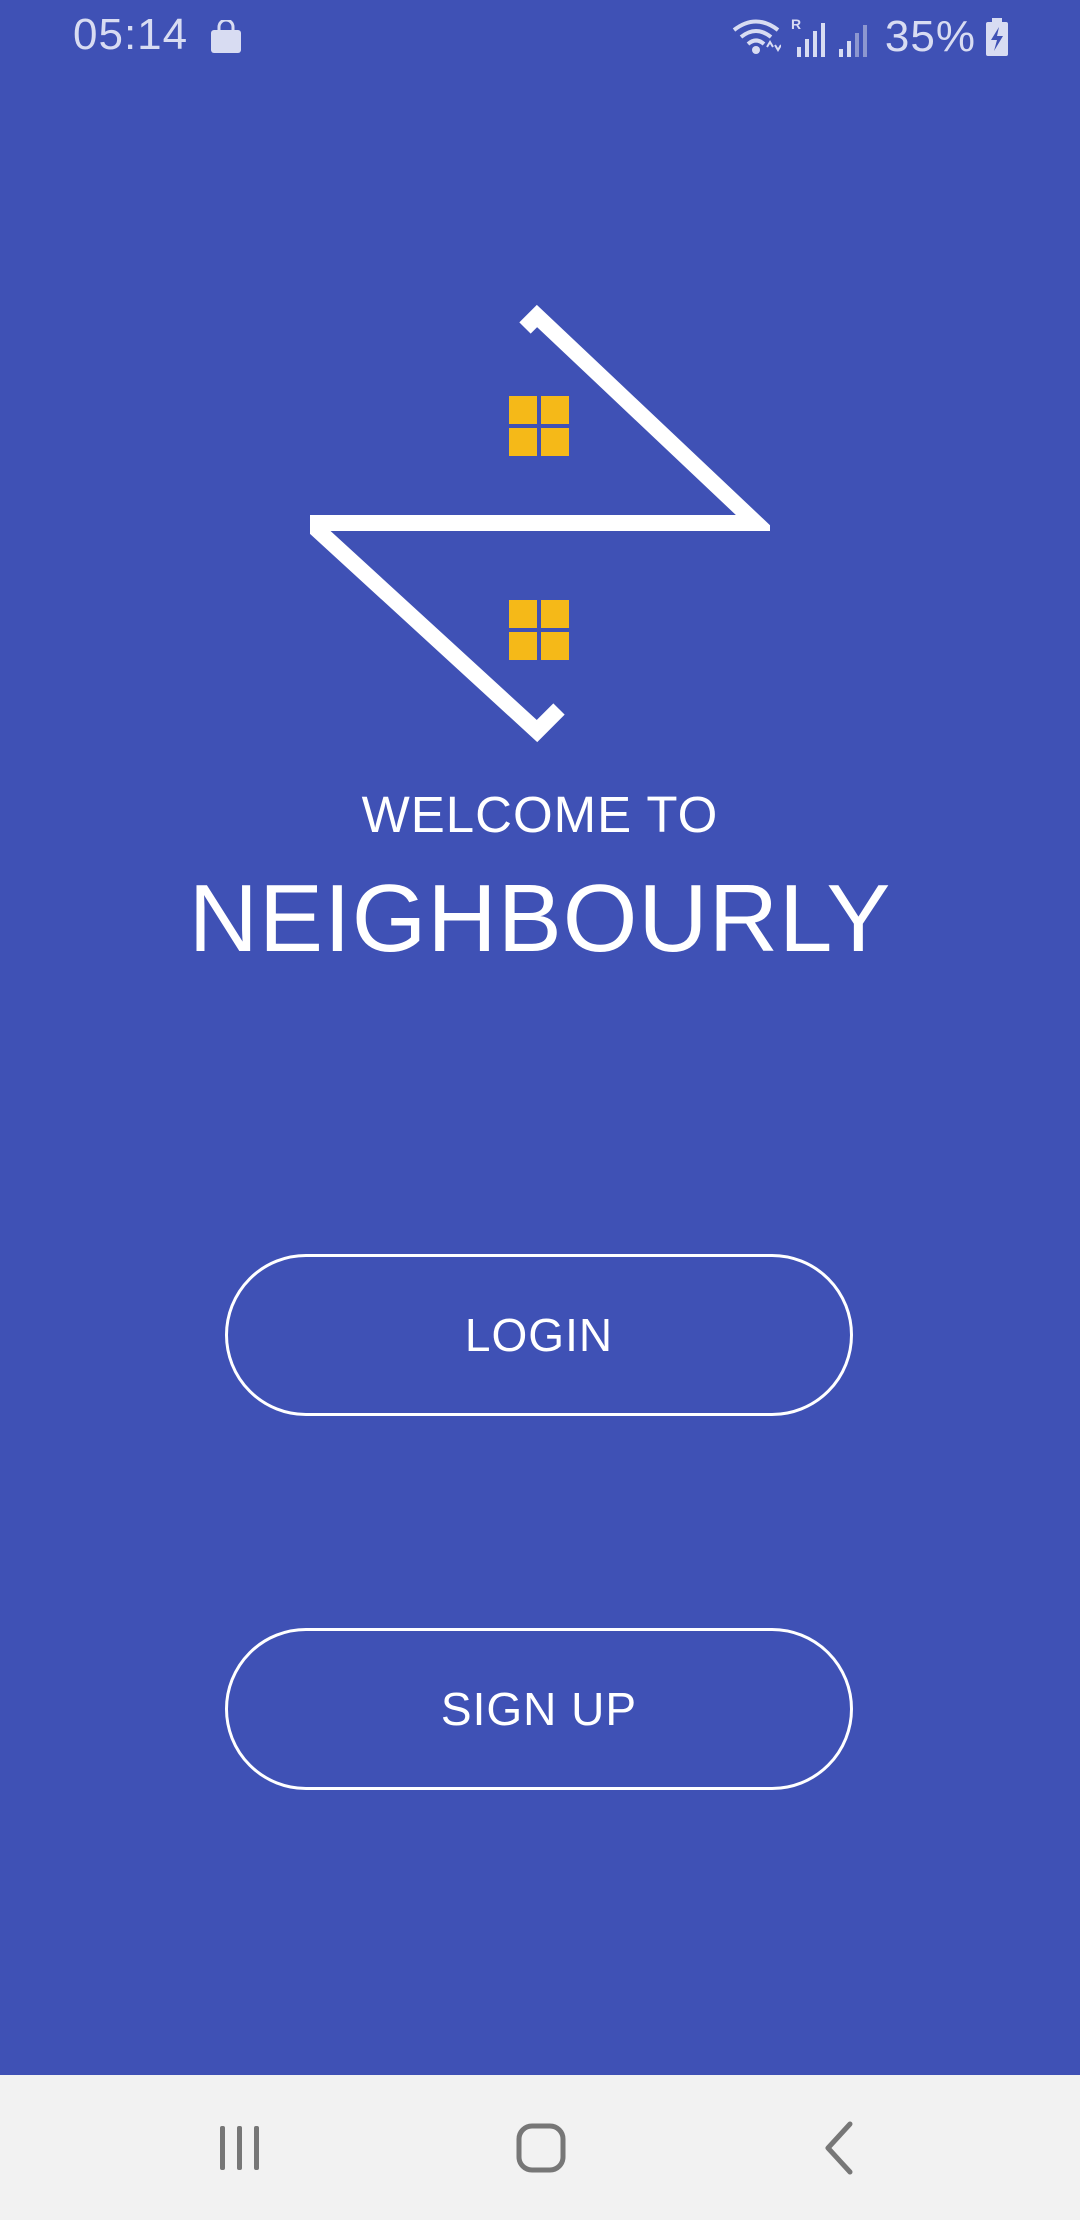 The width and height of the screenshot is (1080, 2220). Describe the element at coordinates (540, 918) in the screenshot. I see `app-name-title: NEIGHBOURLY` at that location.